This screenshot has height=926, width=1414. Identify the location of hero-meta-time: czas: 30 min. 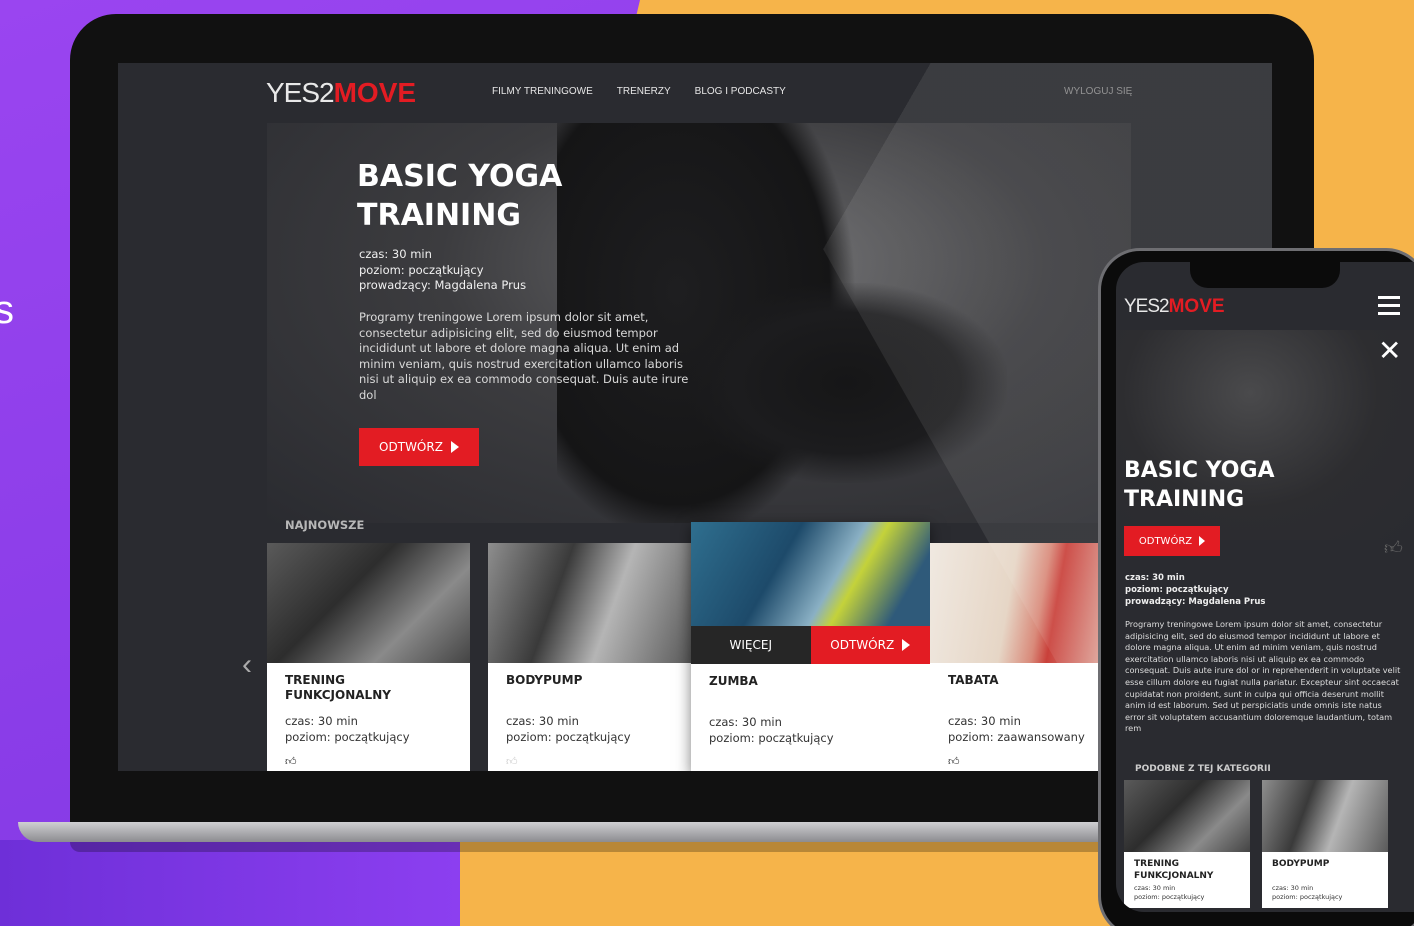
(395, 254).